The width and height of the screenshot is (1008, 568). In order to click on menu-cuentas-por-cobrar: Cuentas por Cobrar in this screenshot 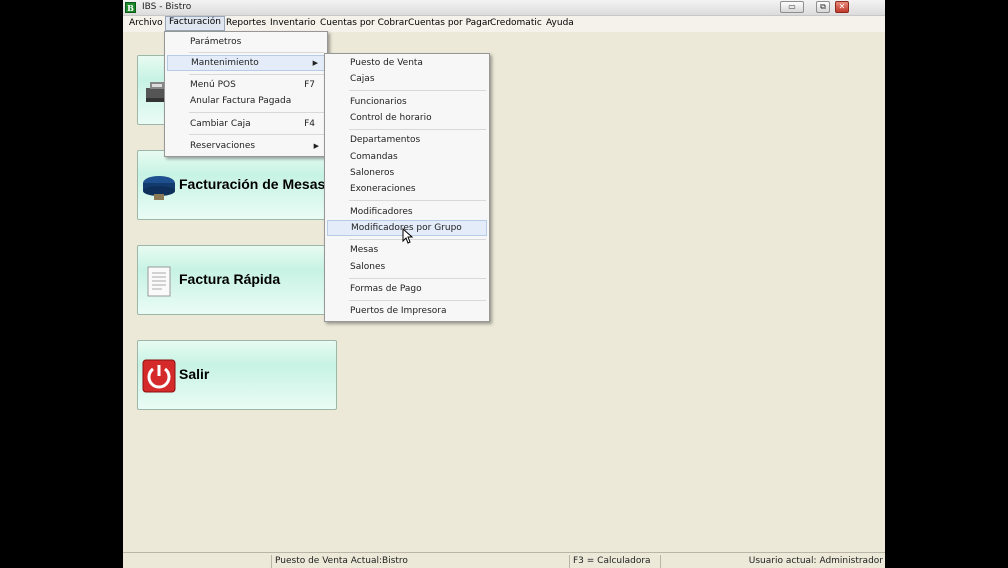, I will do `click(364, 23)`.